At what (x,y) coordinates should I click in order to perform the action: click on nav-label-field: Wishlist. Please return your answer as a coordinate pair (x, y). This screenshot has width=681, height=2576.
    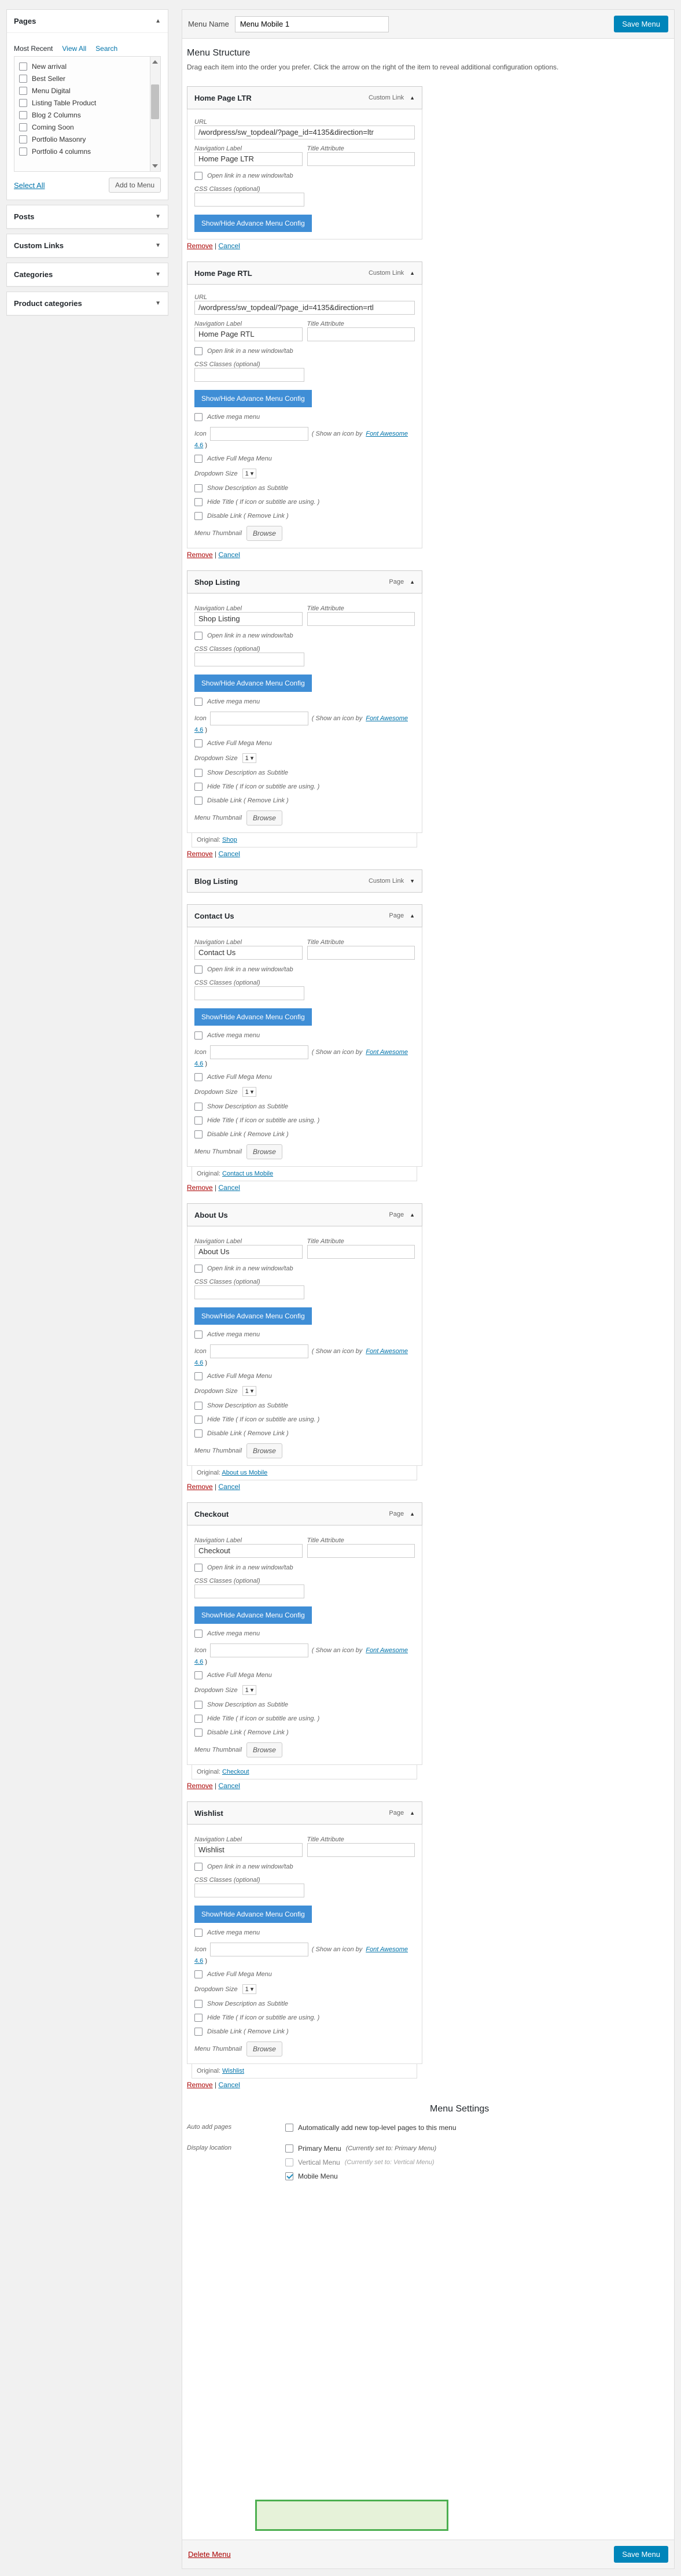
    Looking at the image, I should click on (249, 1850).